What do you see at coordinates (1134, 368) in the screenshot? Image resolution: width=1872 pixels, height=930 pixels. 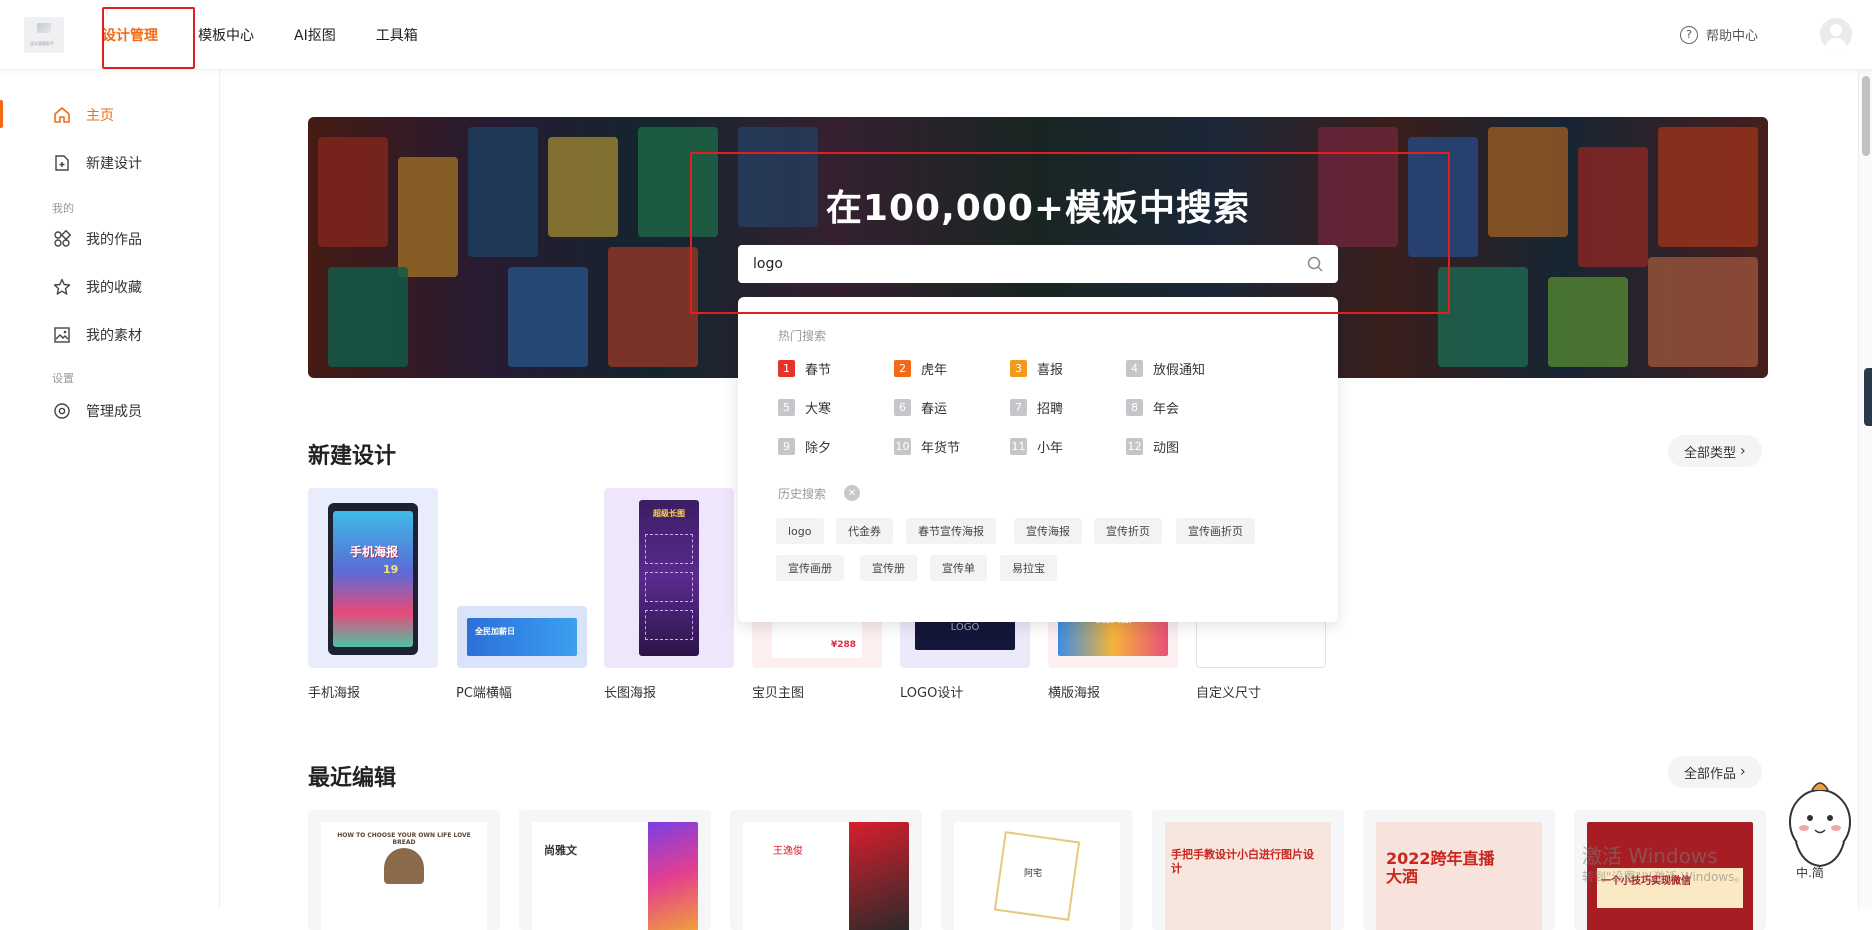 I see `rank-badge: 4` at bounding box center [1134, 368].